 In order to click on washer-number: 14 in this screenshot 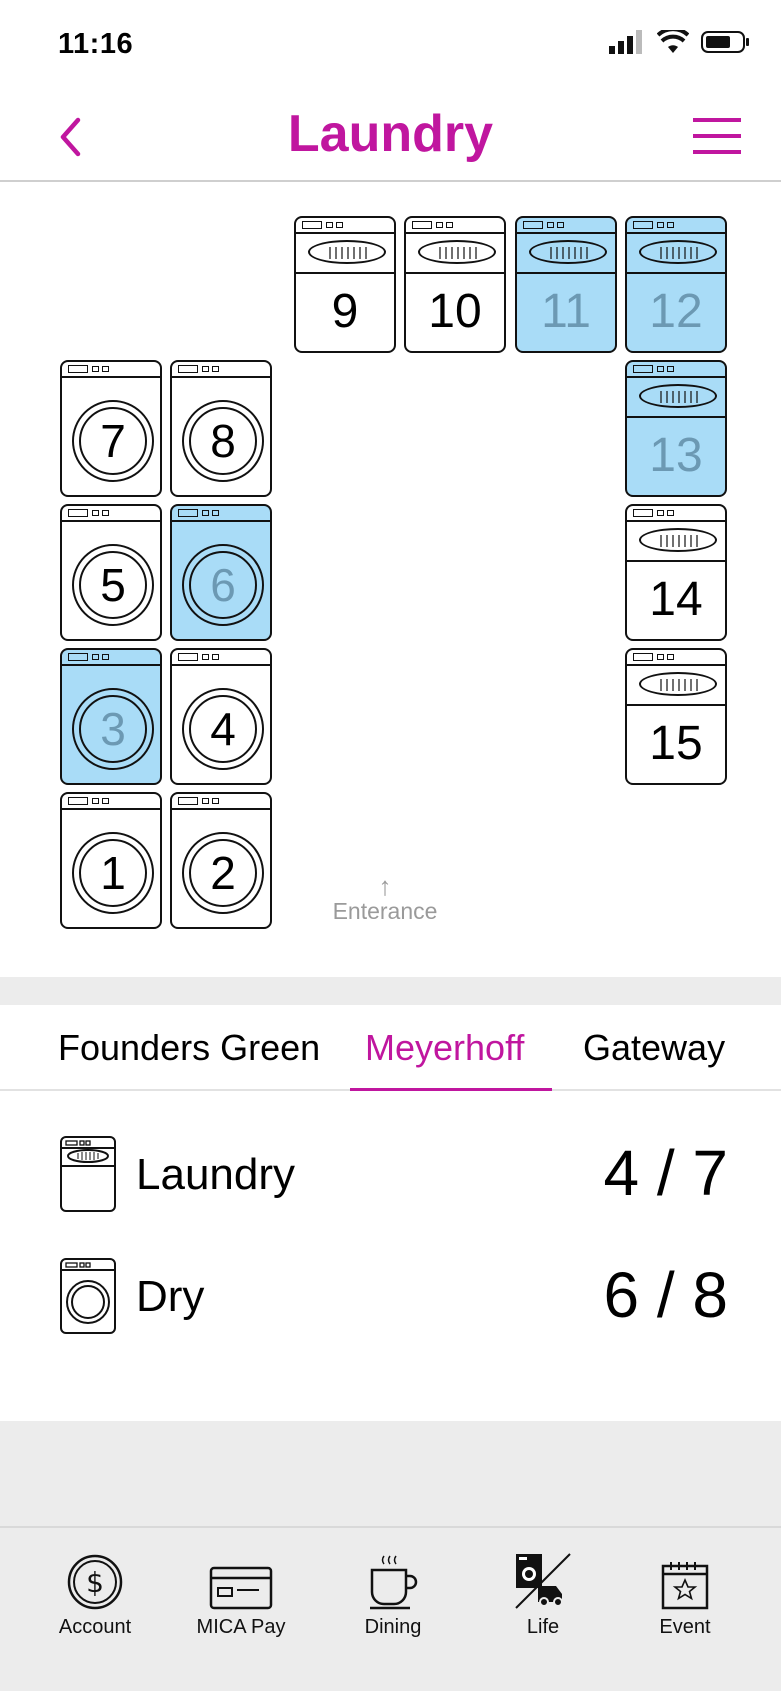, I will do `click(676, 599)`.